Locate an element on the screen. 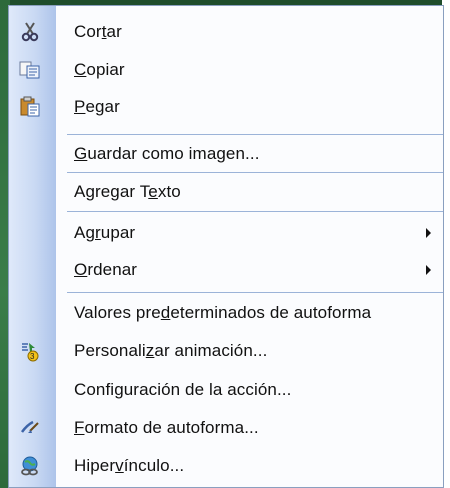 Image resolution: width=450 pixels, height=488 pixels. hyperlink-icon is located at coordinates (30, 466).